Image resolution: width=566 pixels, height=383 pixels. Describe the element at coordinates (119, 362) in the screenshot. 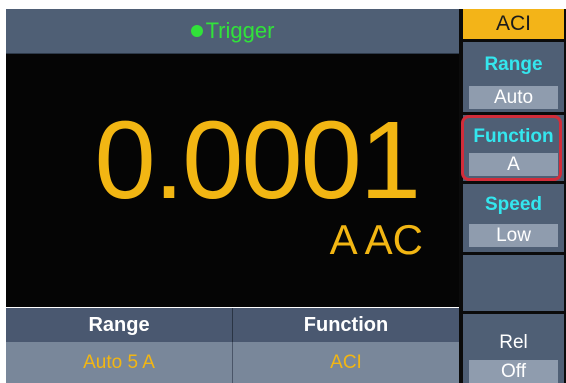

I see `range-value: Auto 5 A` at that location.